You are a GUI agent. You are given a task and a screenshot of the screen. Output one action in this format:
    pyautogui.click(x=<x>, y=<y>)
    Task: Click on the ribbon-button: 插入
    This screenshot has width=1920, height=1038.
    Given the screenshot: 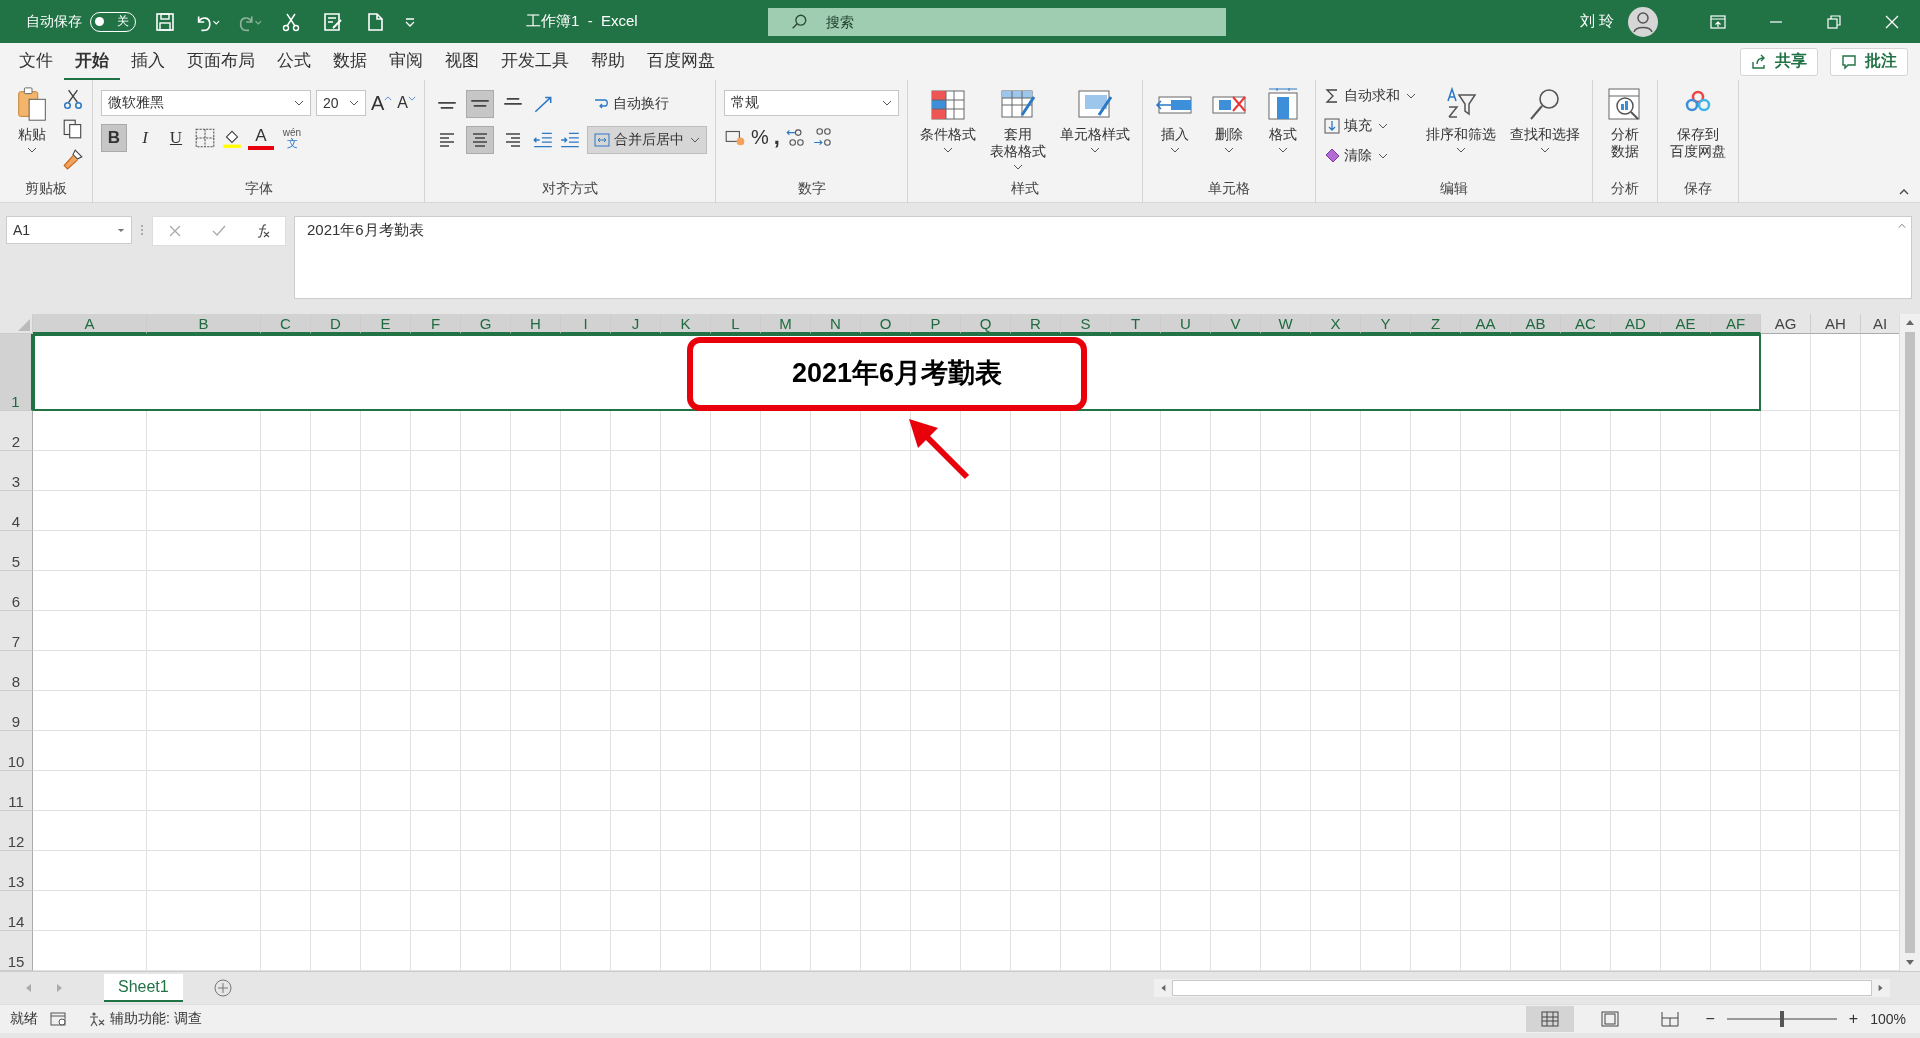 What is the action you would take?
    pyautogui.click(x=1175, y=119)
    